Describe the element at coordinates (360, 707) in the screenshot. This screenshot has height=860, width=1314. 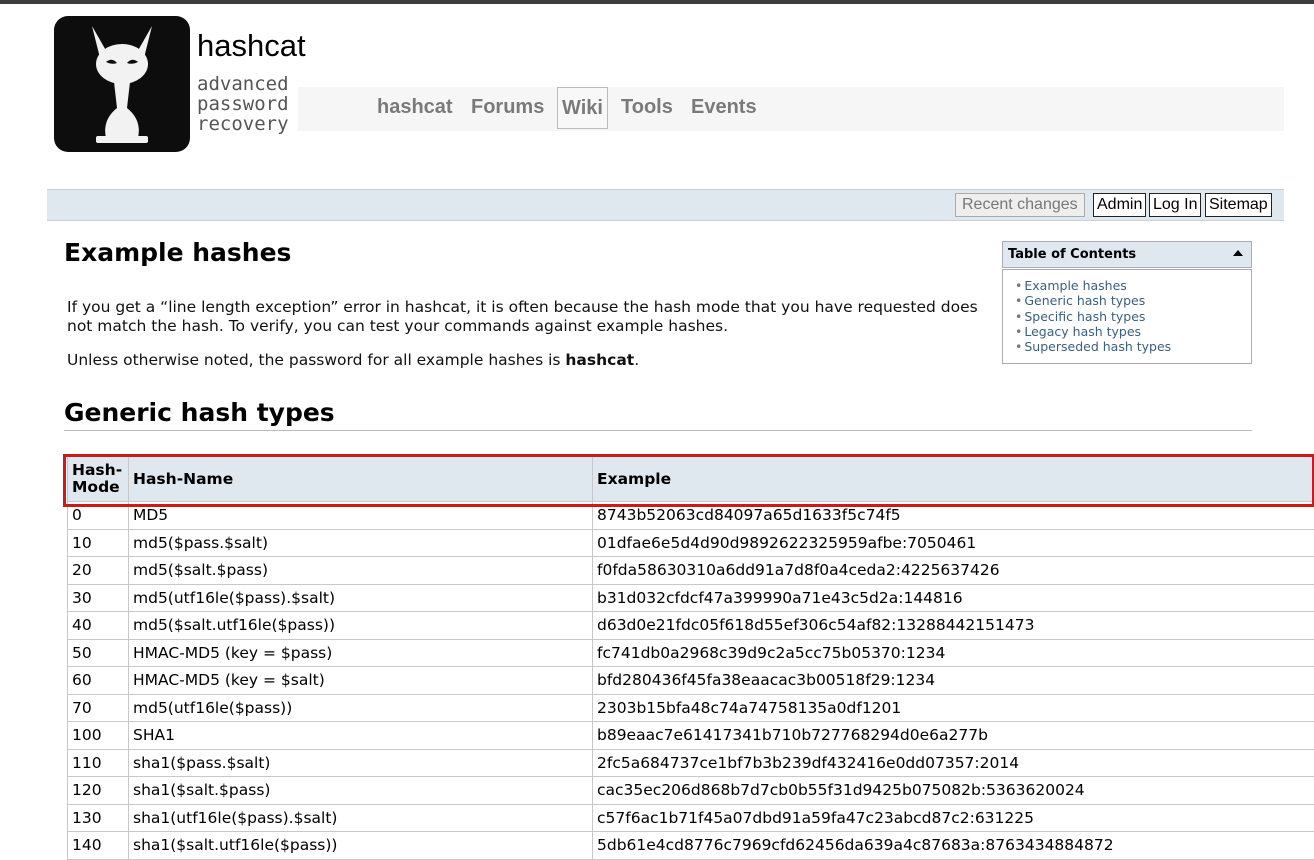
I see `hash-name-cell: md5(utf16le($pass))` at that location.